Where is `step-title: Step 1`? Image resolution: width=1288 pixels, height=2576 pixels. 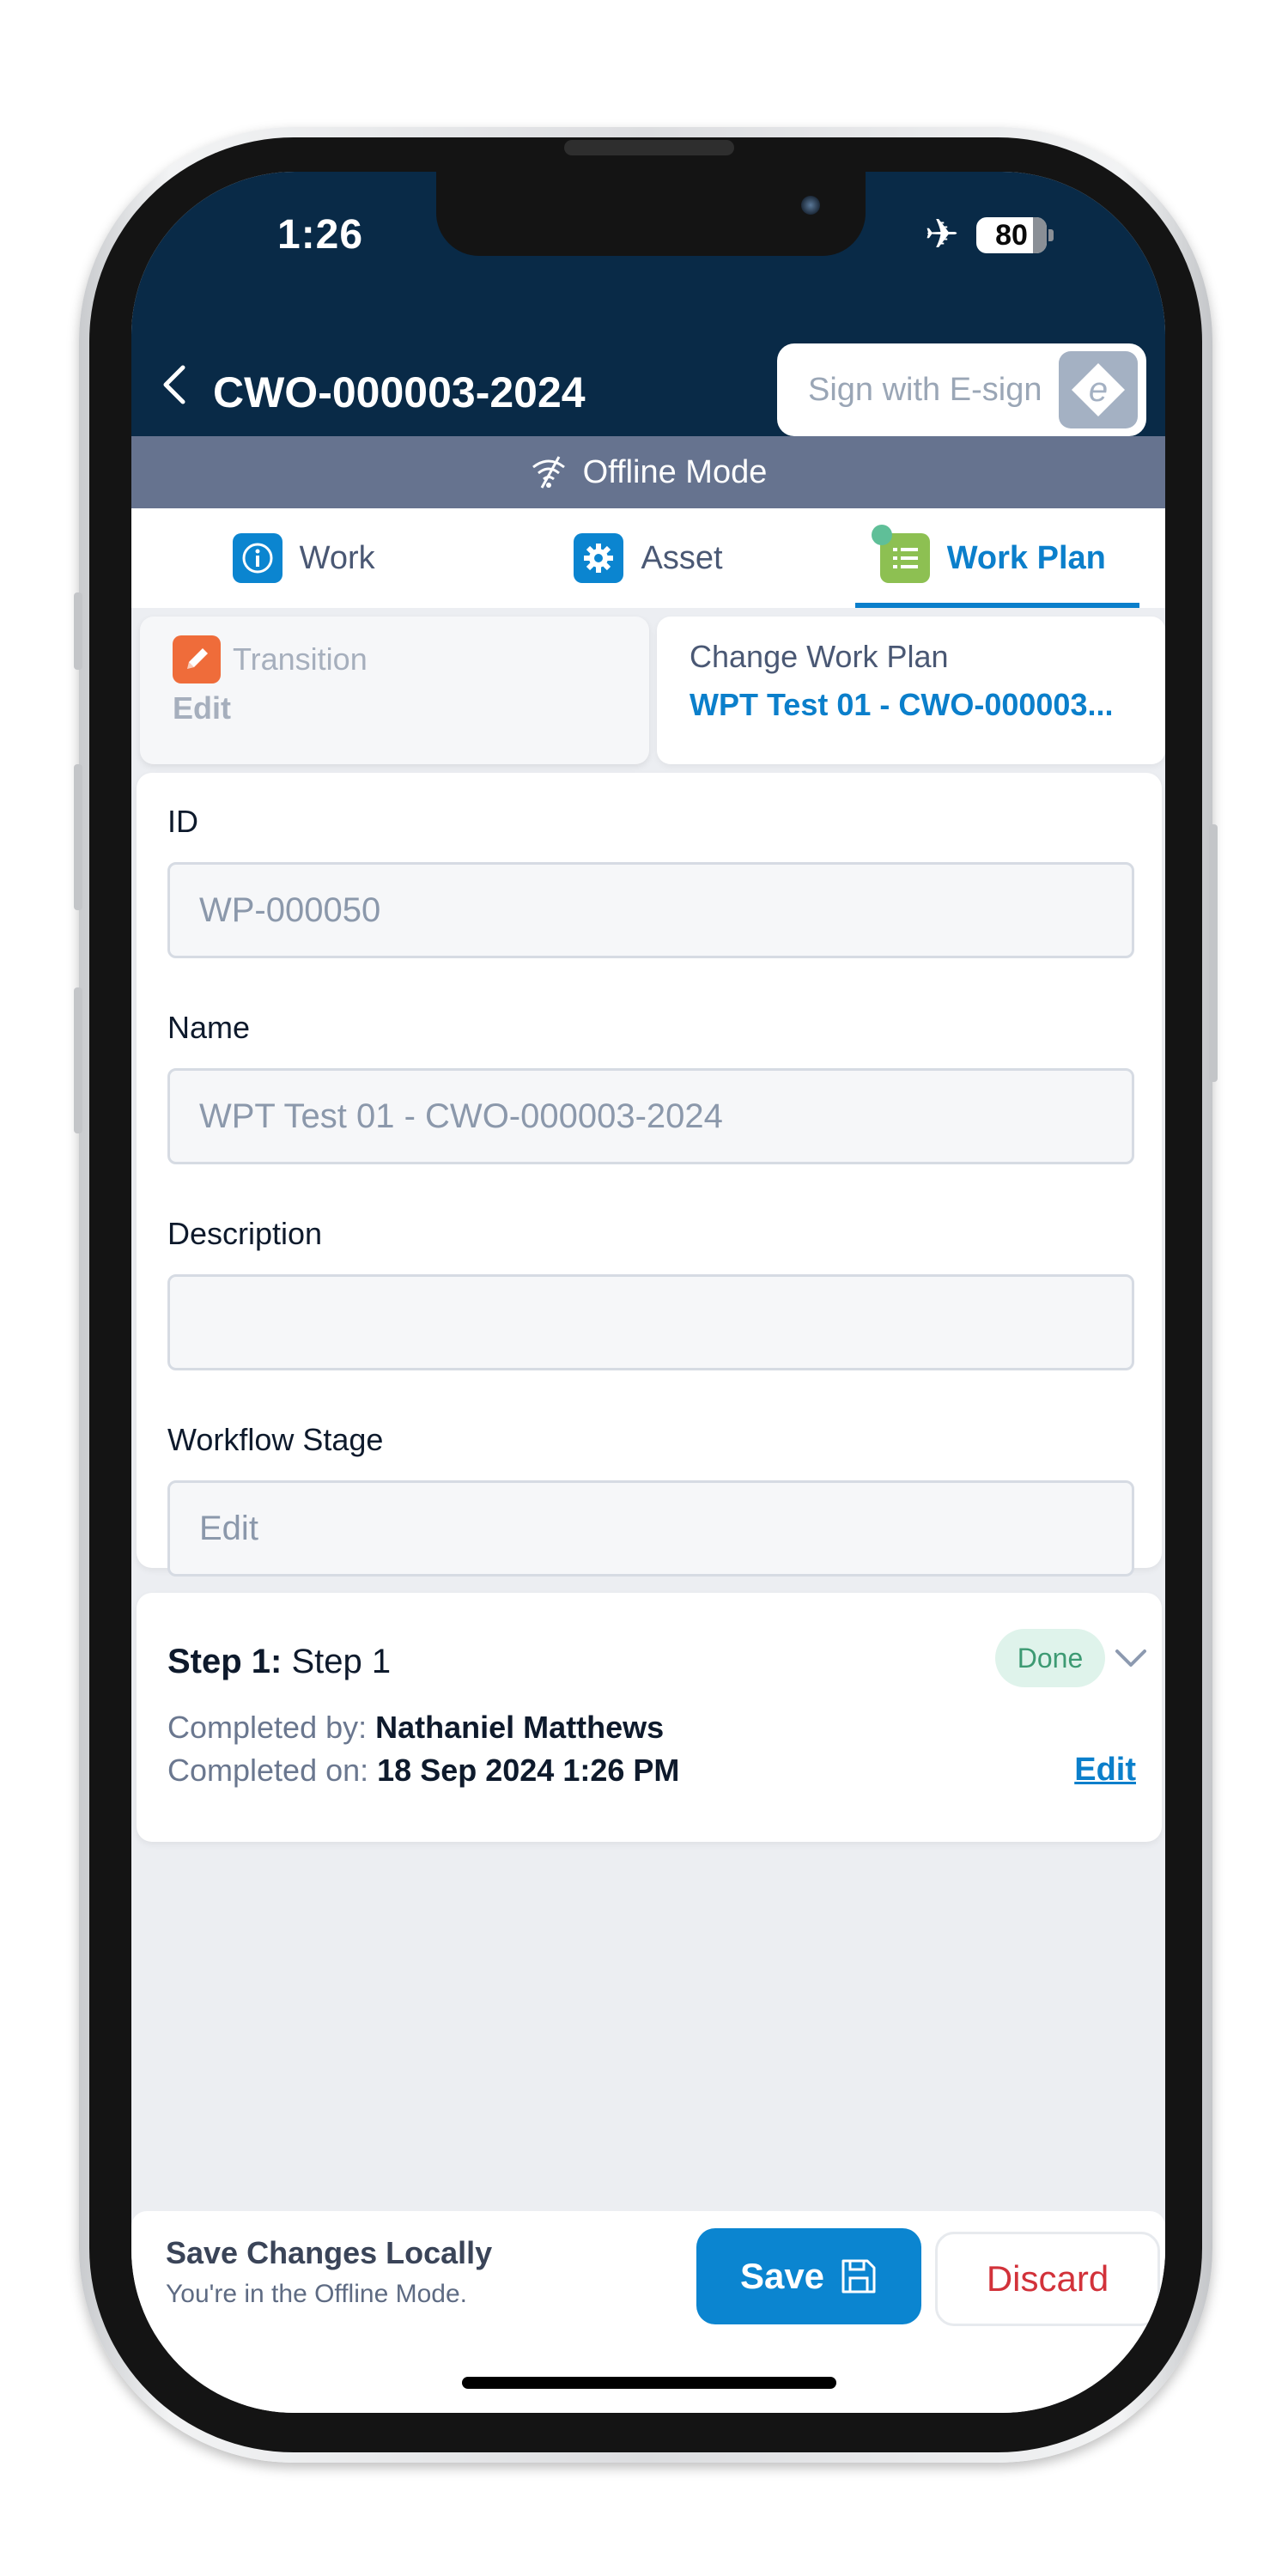 step-title: Step 1 is located at coordinates (279, 1662).